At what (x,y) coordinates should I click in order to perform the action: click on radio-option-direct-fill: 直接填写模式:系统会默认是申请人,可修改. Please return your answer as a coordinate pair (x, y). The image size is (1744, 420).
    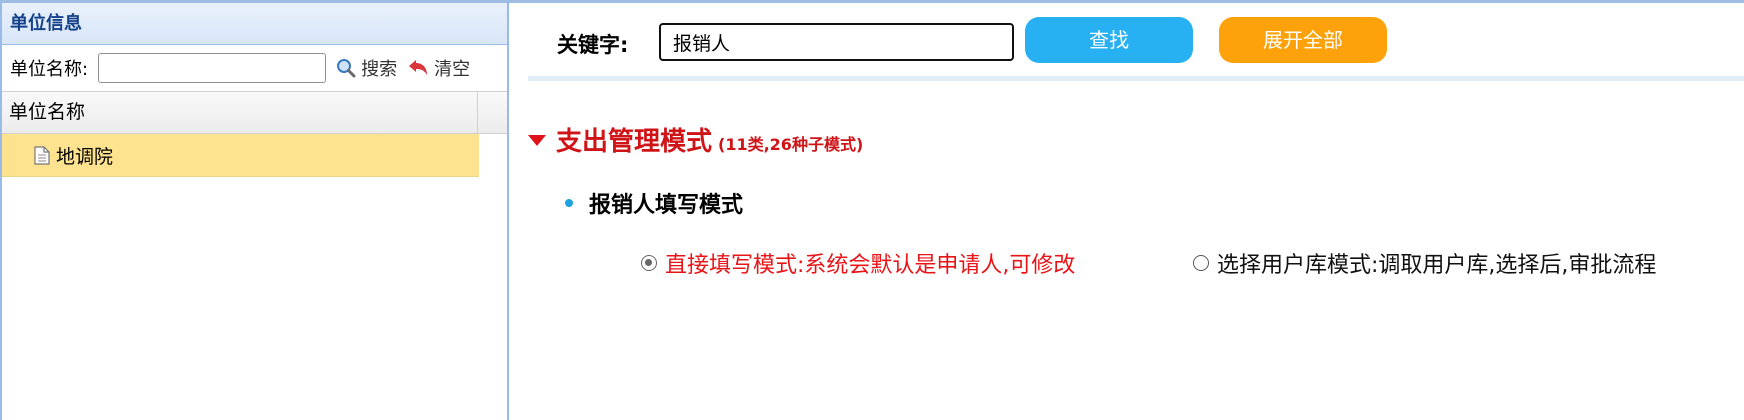
    Looking at the image, I should click on (858, 263).